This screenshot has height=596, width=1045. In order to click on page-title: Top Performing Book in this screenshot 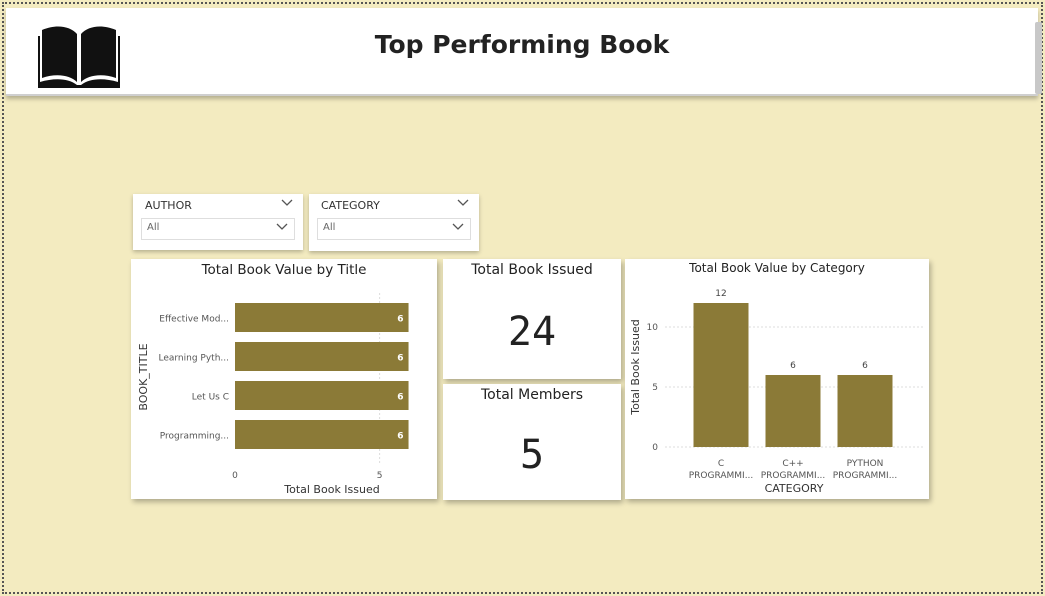, I will do `click(522, 44)`.